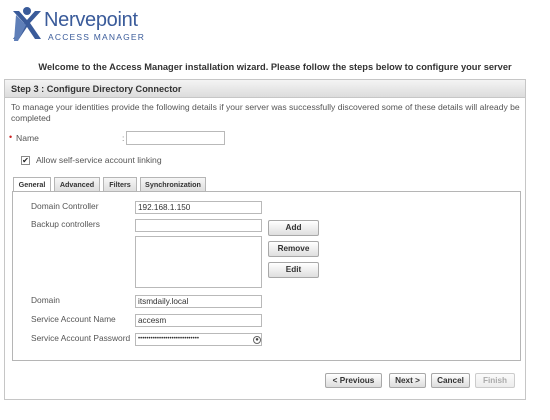 The image size is (550, 420). I want to click on domain-controller-label: Domain Controller, so click(65, 206).